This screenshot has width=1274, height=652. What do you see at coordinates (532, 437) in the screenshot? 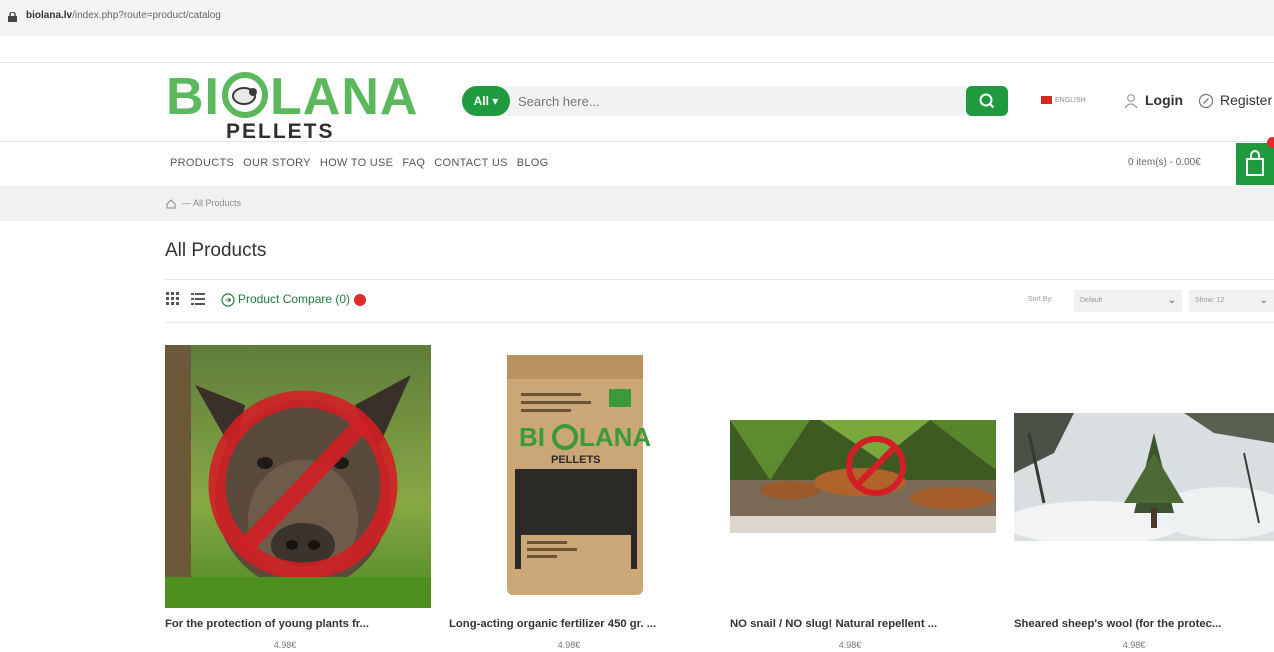
I see `package-logo: BI` at bounding box center [532, 437].